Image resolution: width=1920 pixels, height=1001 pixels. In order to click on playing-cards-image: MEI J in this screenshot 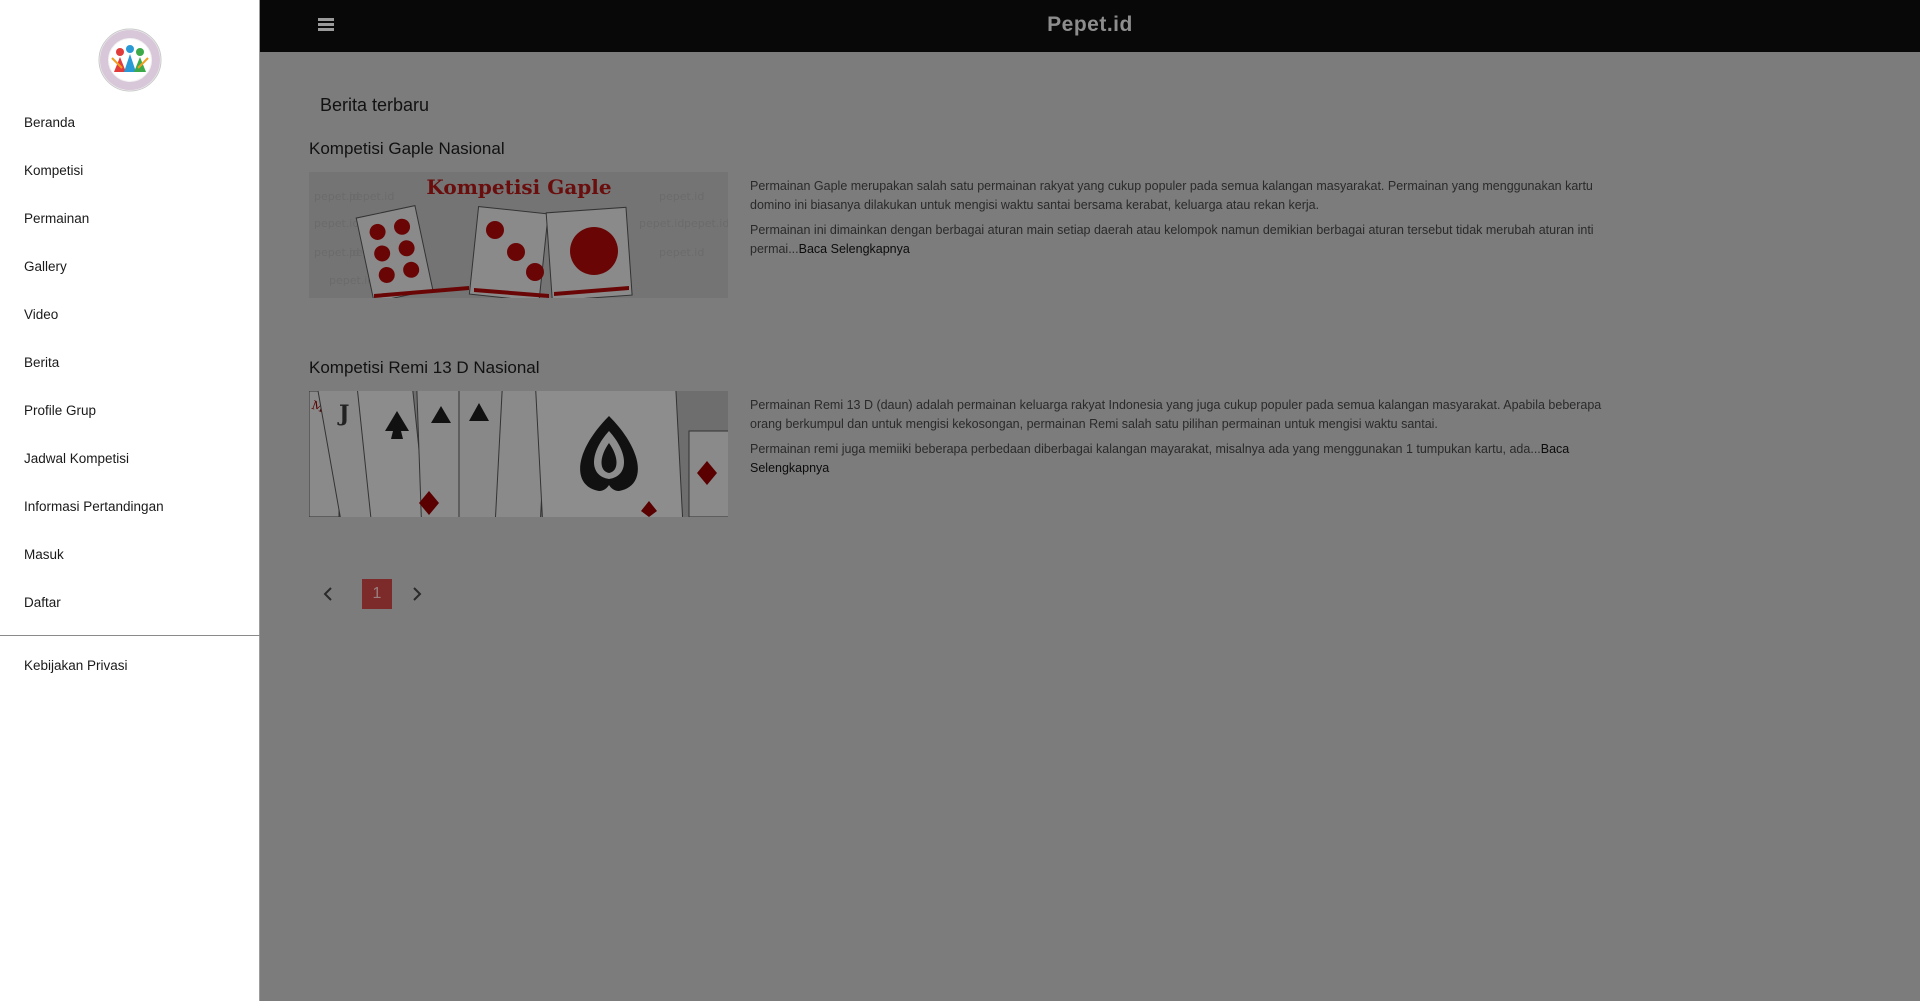, I will do `click(518, 454)`.